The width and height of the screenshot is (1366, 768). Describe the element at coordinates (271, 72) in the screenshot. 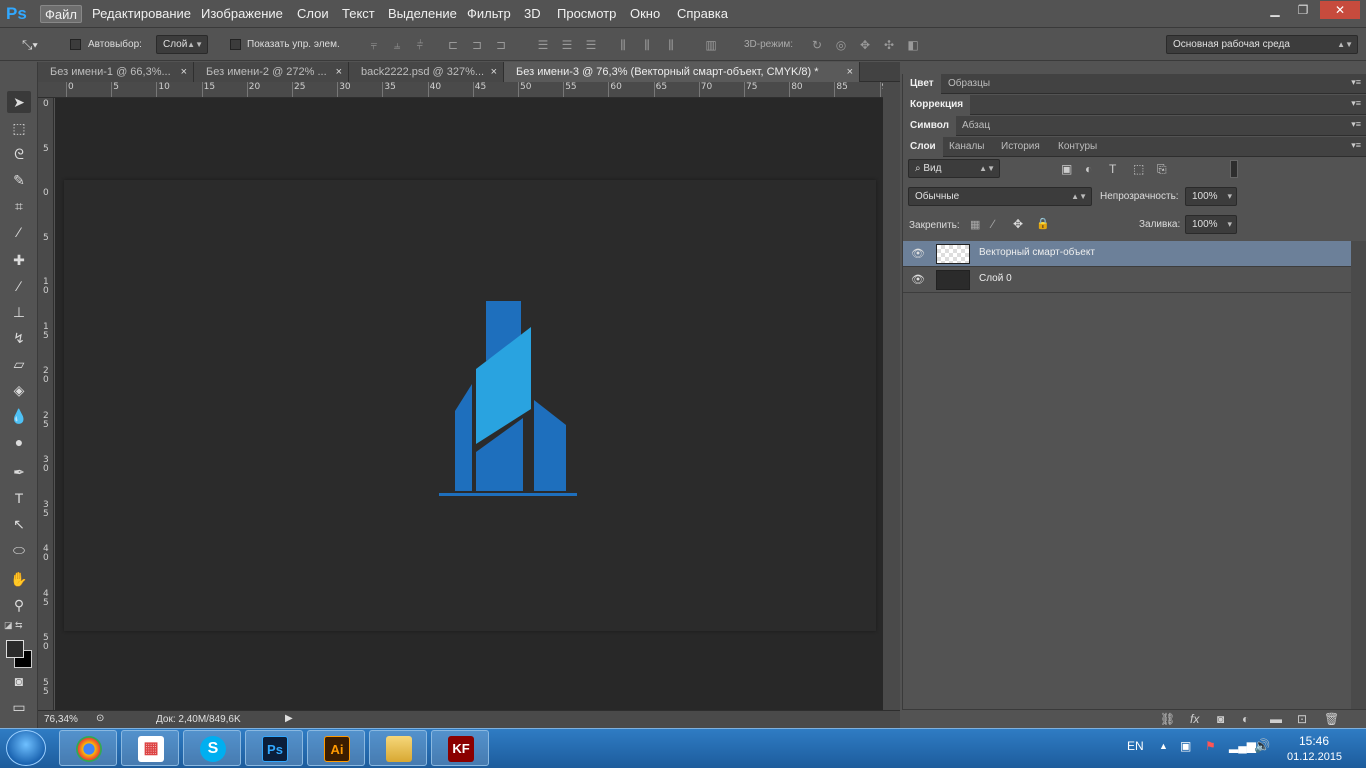

I see `tab-doc-2: Без имени-2 @ 272% ... ×` at that location.